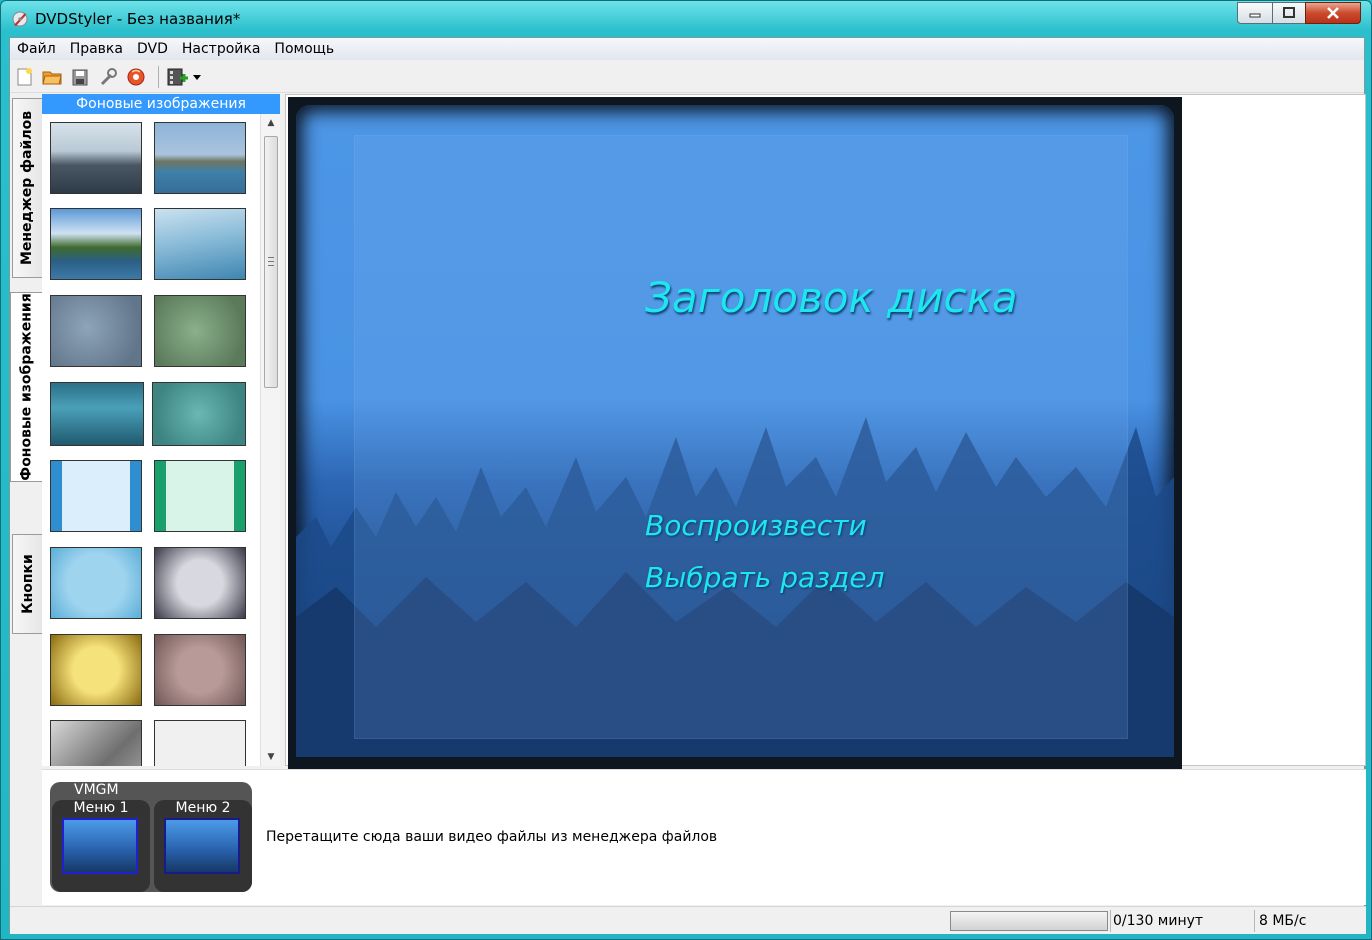 The image size is (1372, 940). What do you see at coordinates (688, 920) in the screenshot?
I see `status-bar: 0/130 минут 8 МБ/с` at bounding box center [688, 920].